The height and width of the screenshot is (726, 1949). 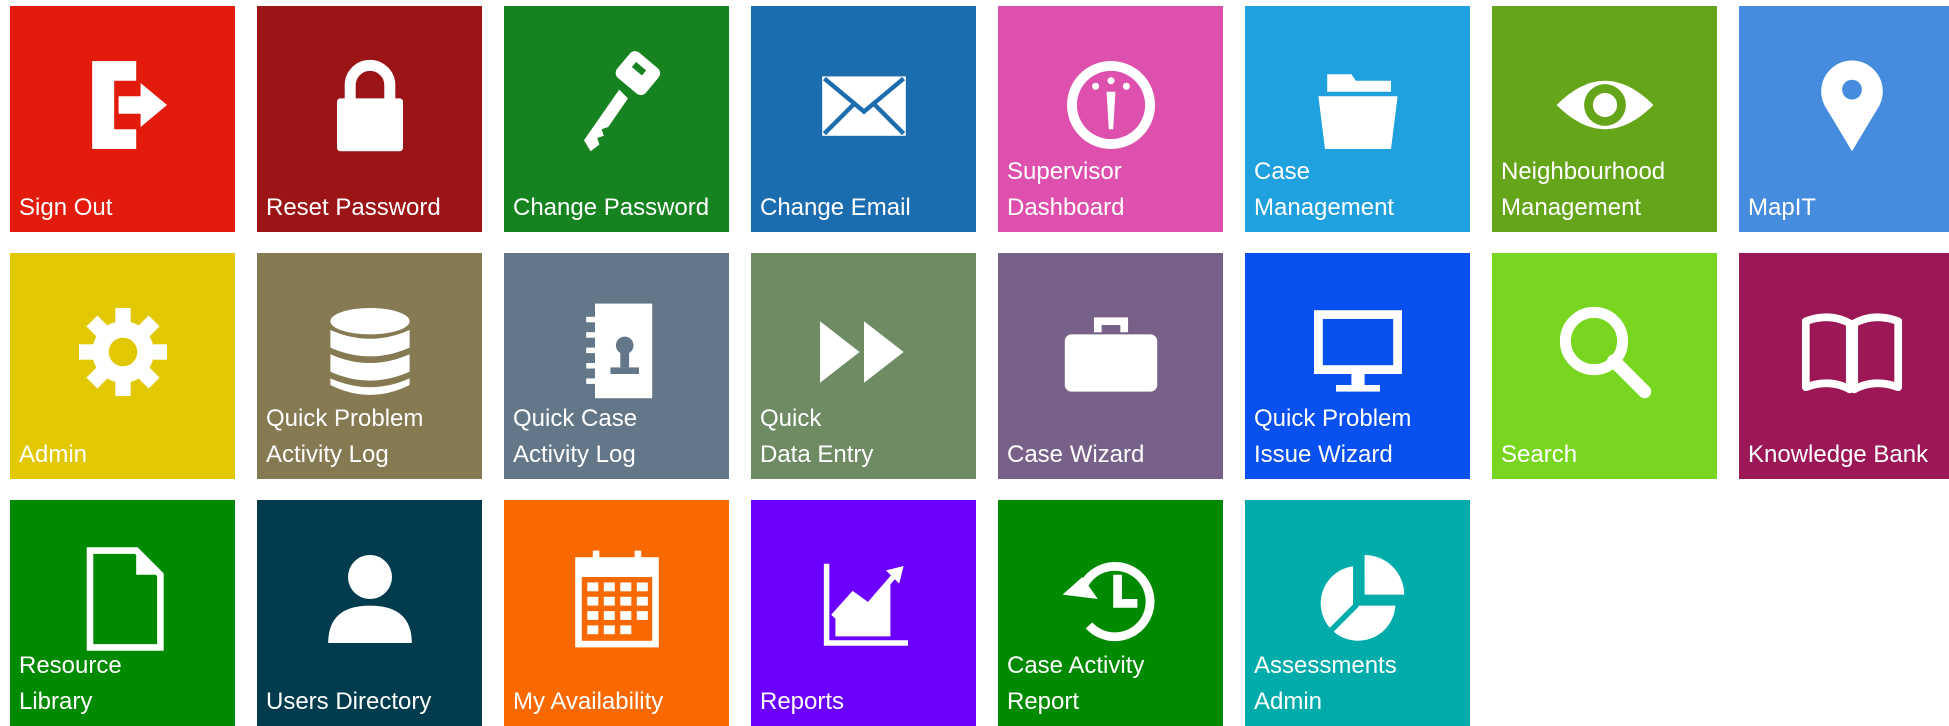 I want to click on tile-label: Assessments Admin, so click(x=1359, y=684).